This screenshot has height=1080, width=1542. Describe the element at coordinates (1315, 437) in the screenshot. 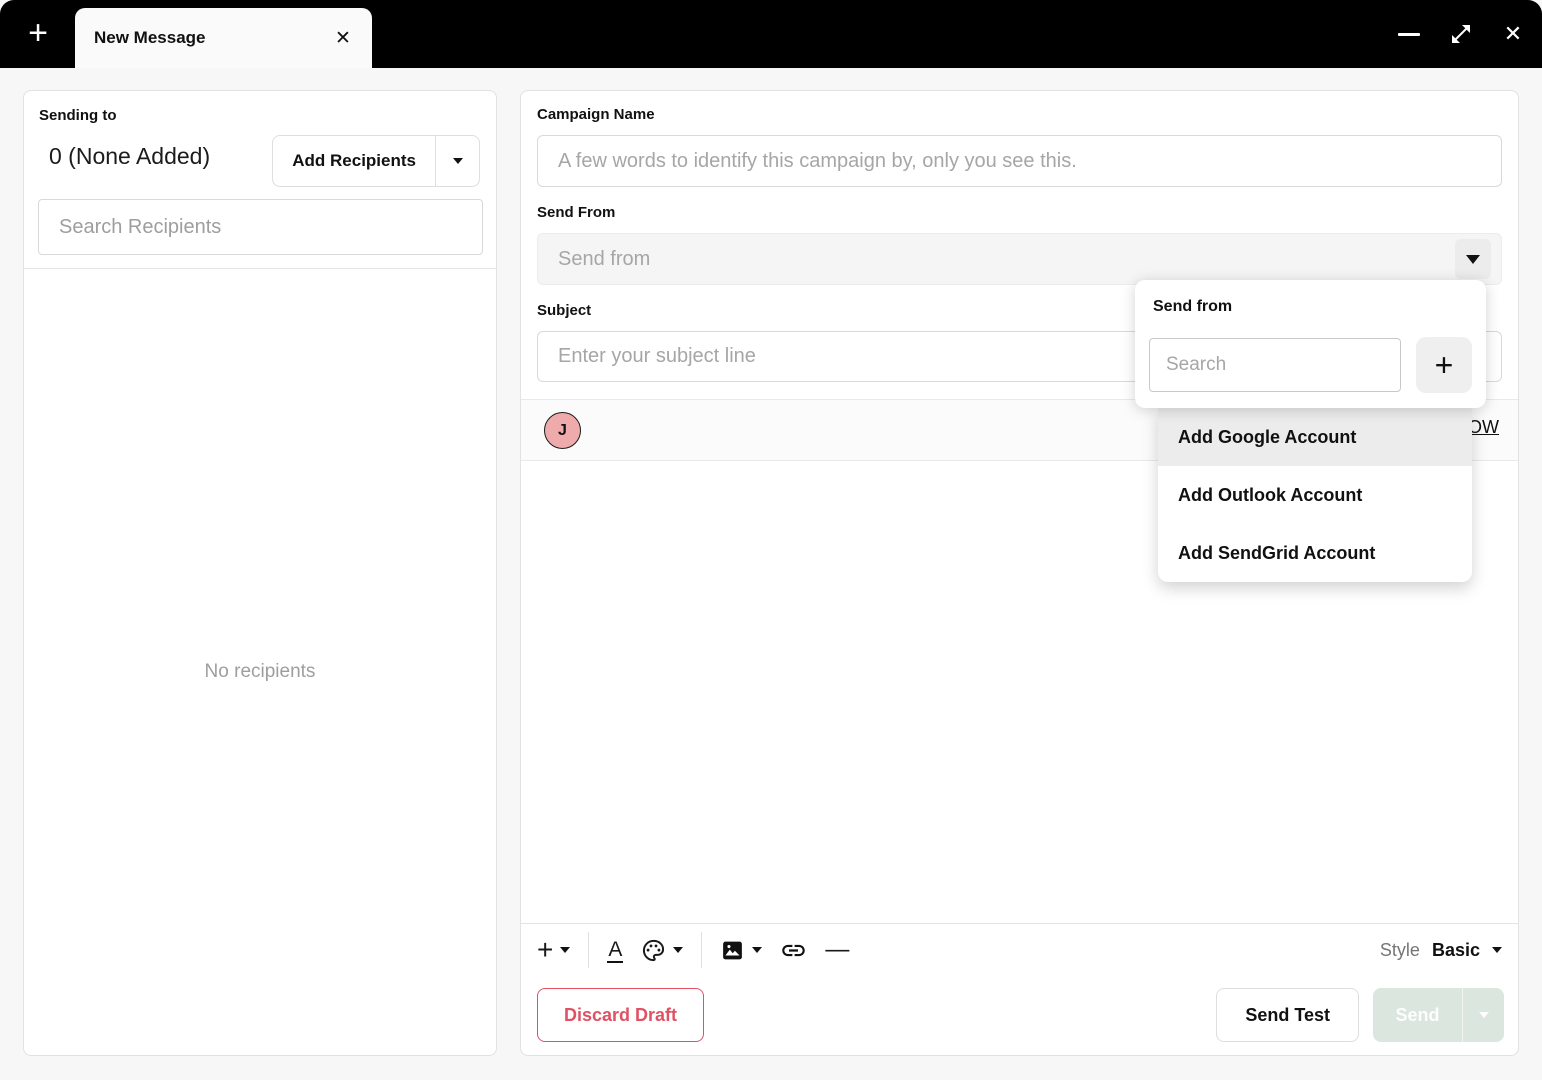

I see `menu-item-add-google: Add Google Account` at that location.